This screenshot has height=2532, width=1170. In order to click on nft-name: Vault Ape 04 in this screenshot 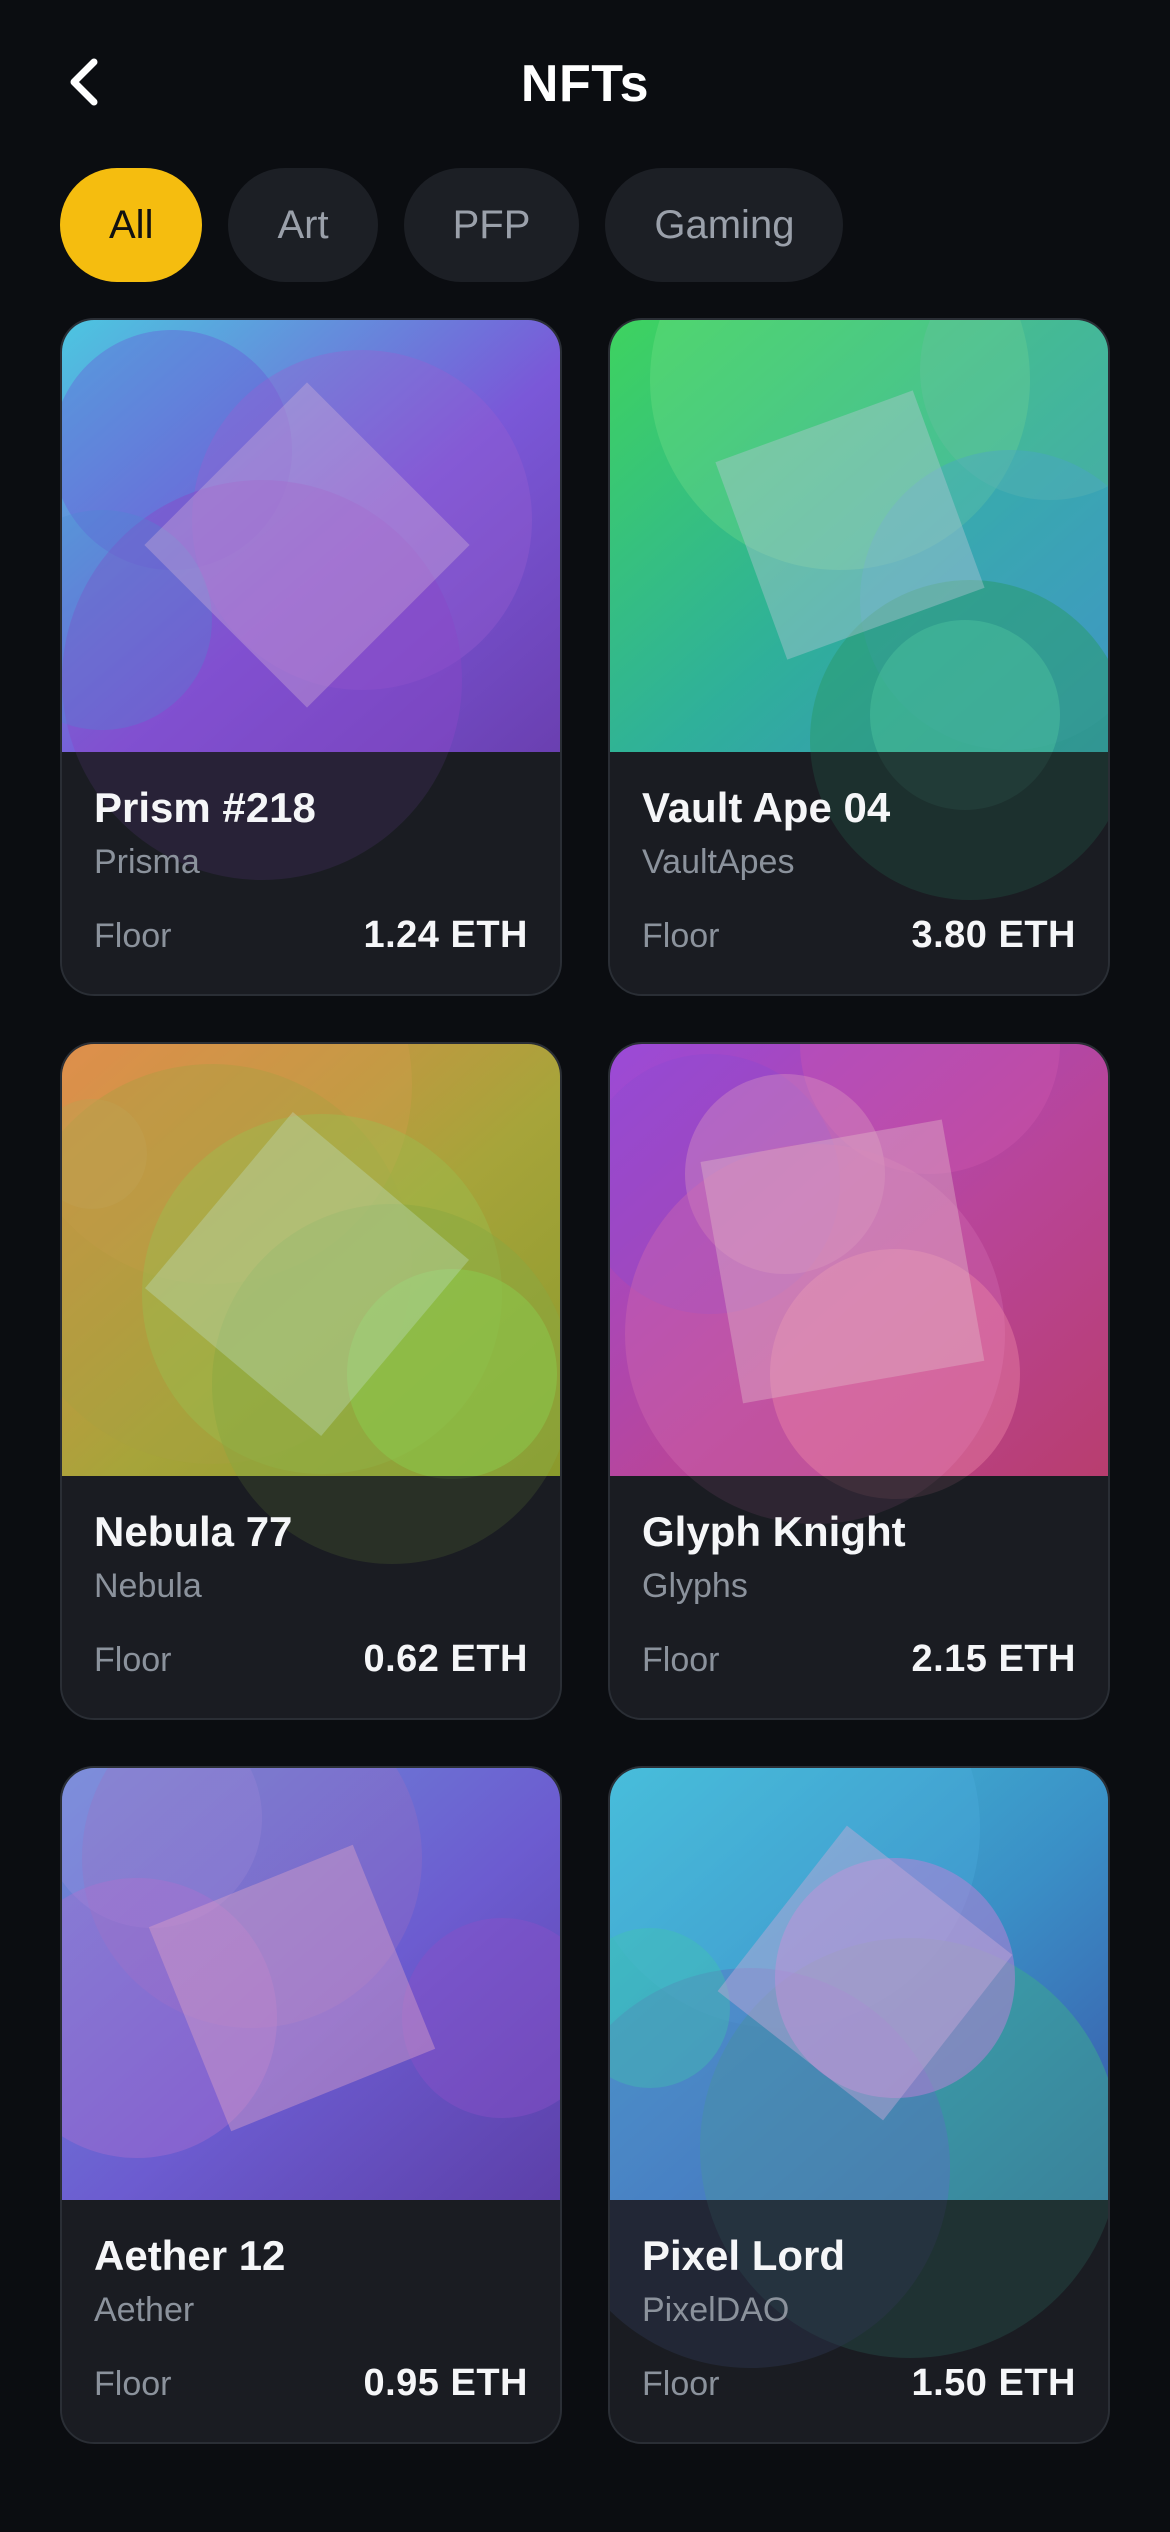, I will do `click(766, 807)`.